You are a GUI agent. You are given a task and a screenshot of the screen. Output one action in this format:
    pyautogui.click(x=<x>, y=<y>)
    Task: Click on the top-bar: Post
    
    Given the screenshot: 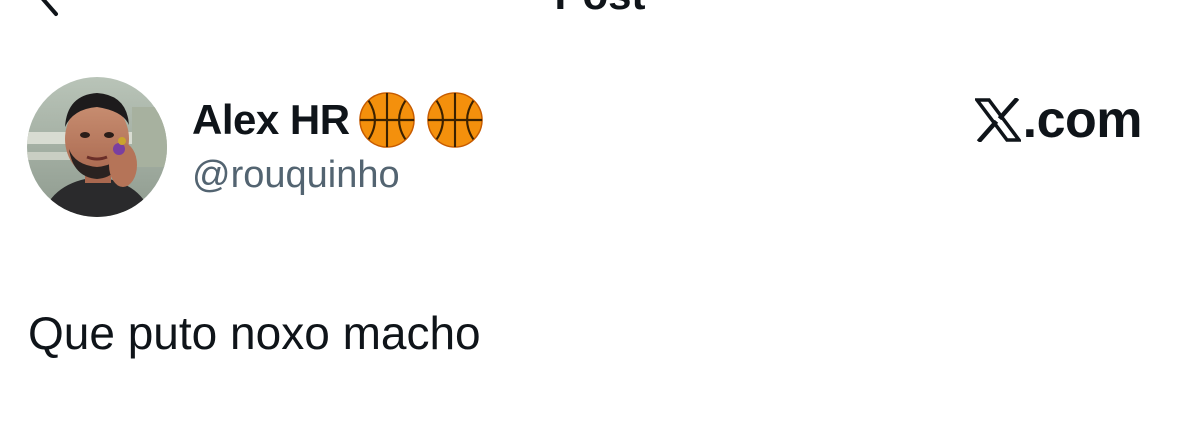 What is the action you would take?
    pyautogui.click(x=600, y=10)
    